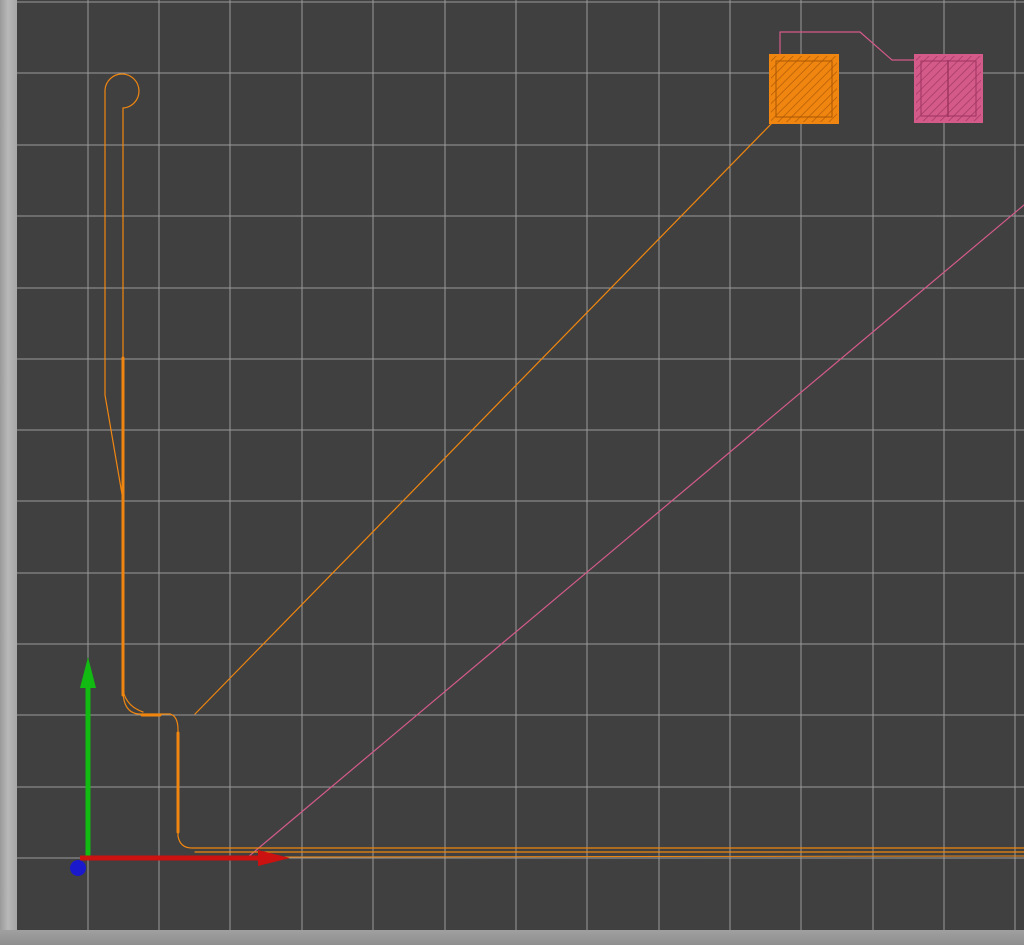  What do you see at coordinates (133, 410) in the screenshot?
I see `orange-return-path` at bounding box center [133, 410].